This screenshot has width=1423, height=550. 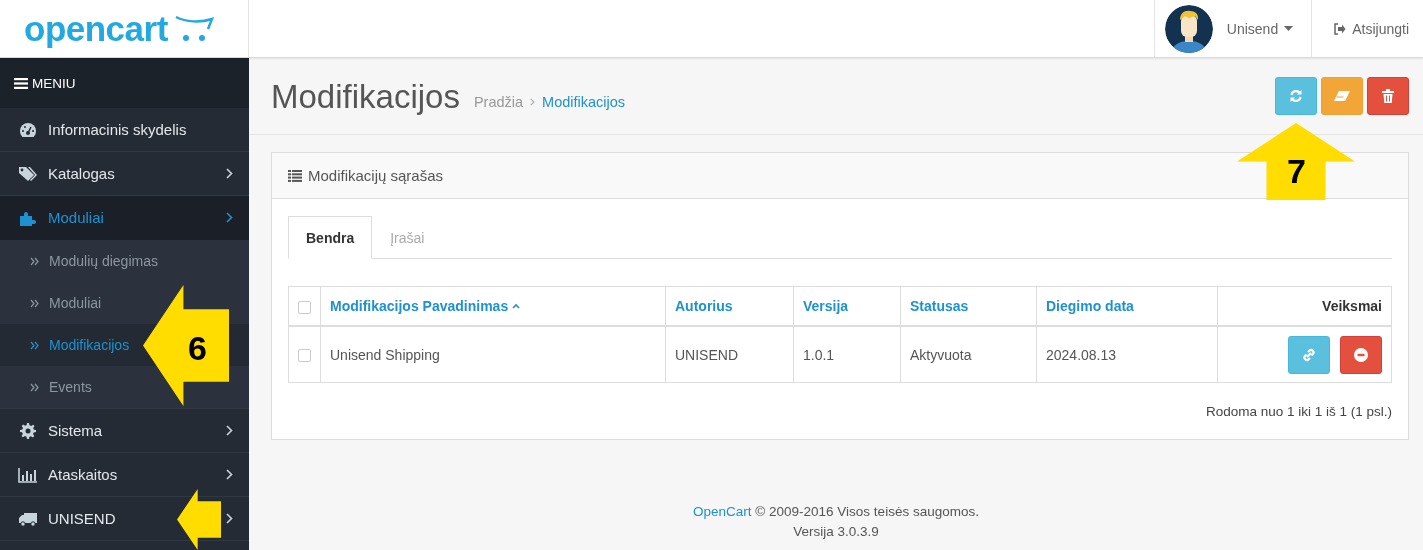 I want to click on delete-button, so click(x=1388, y=96).